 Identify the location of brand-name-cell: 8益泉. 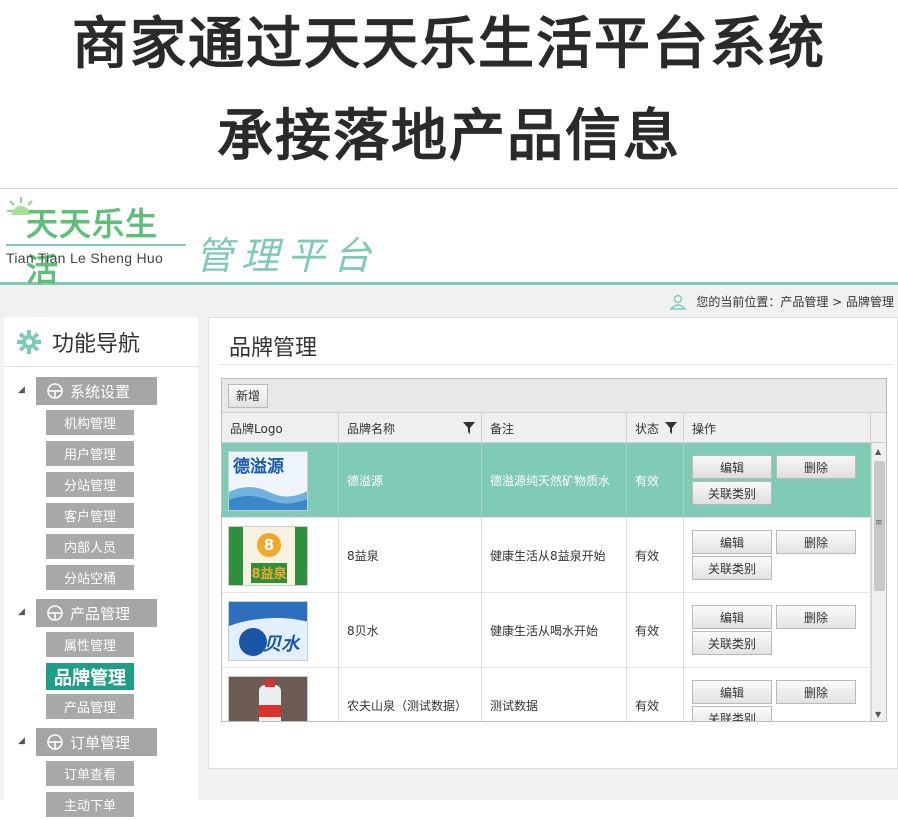
(410, 555).